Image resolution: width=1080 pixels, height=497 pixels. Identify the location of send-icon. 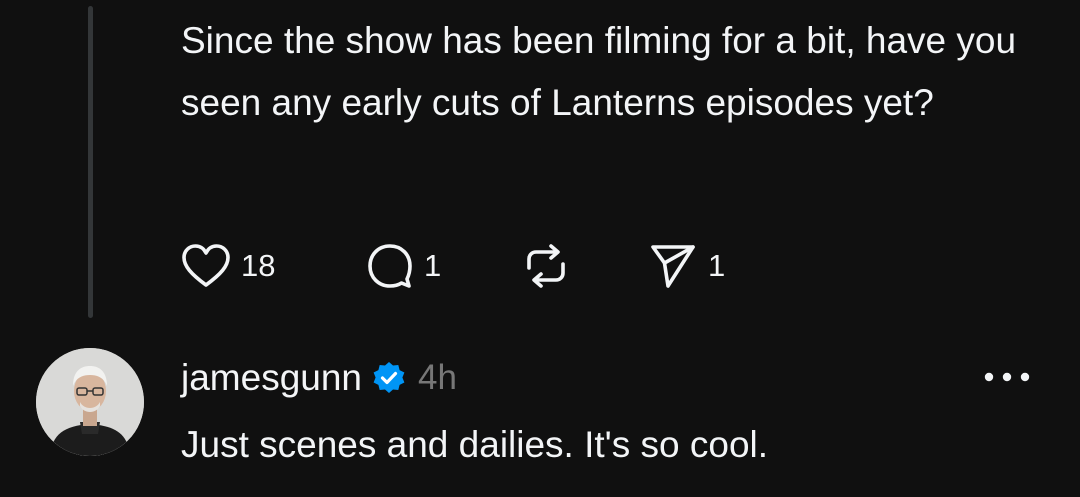
(673, 266).